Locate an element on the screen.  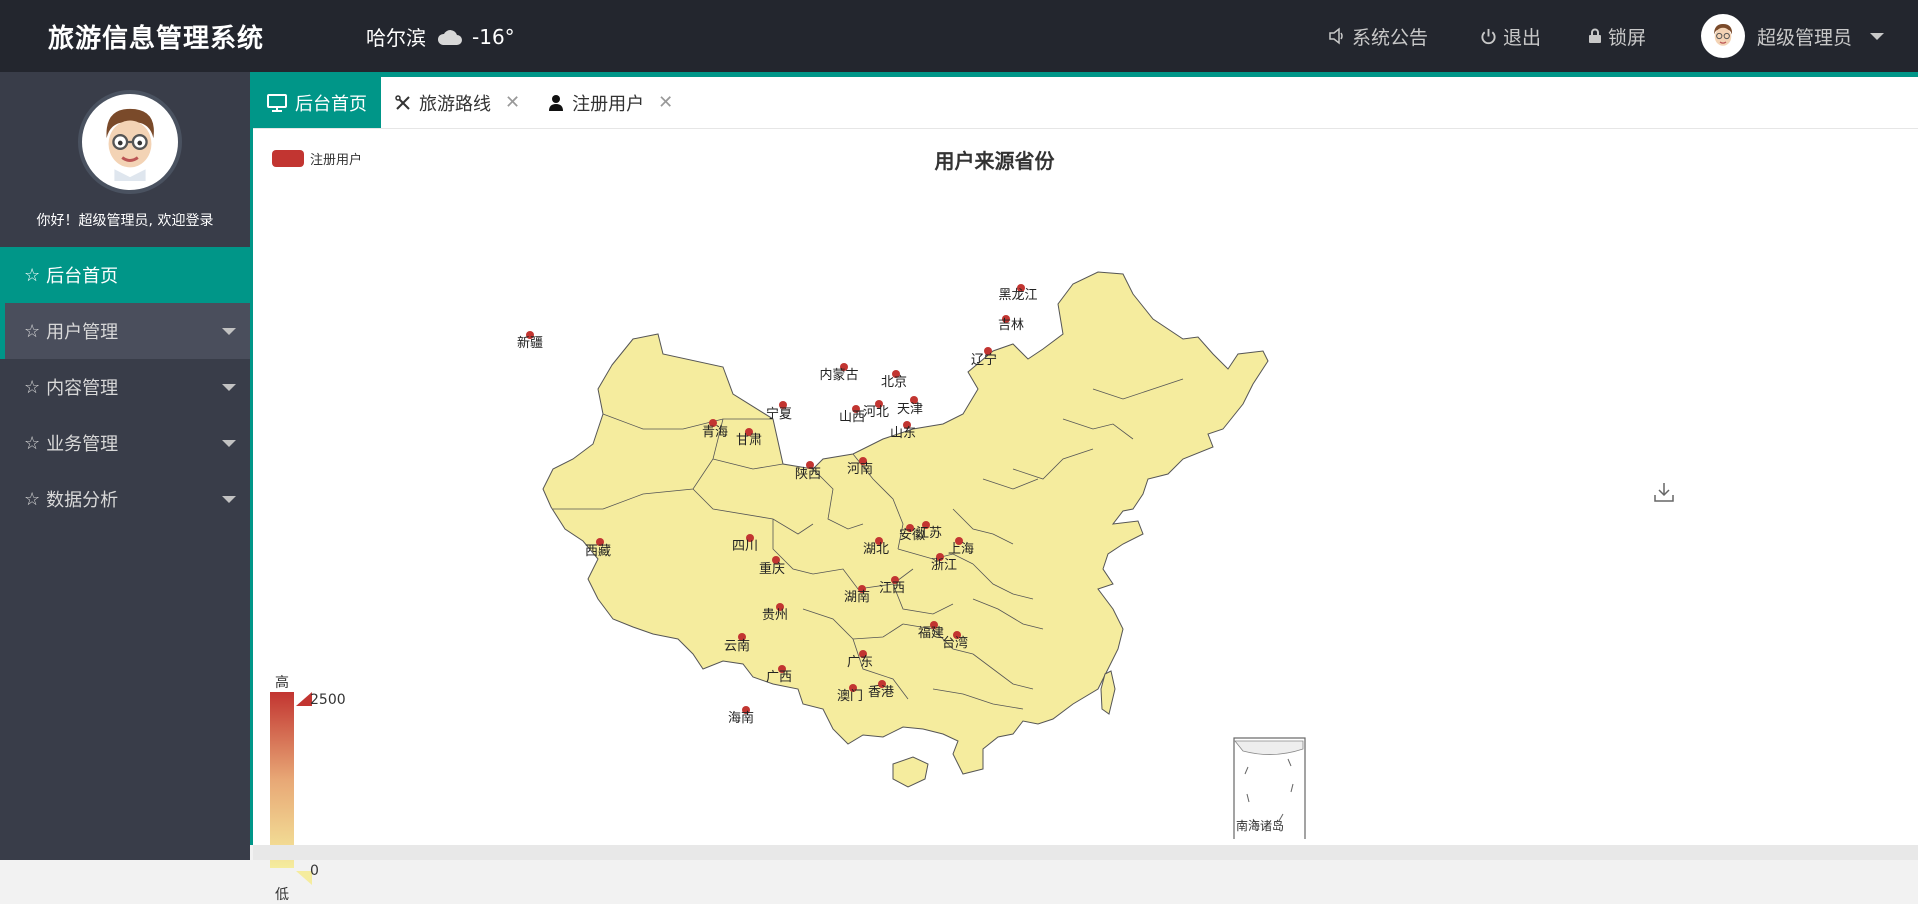
user-name: 超级管理员 is located at coordinates (1805, 37).